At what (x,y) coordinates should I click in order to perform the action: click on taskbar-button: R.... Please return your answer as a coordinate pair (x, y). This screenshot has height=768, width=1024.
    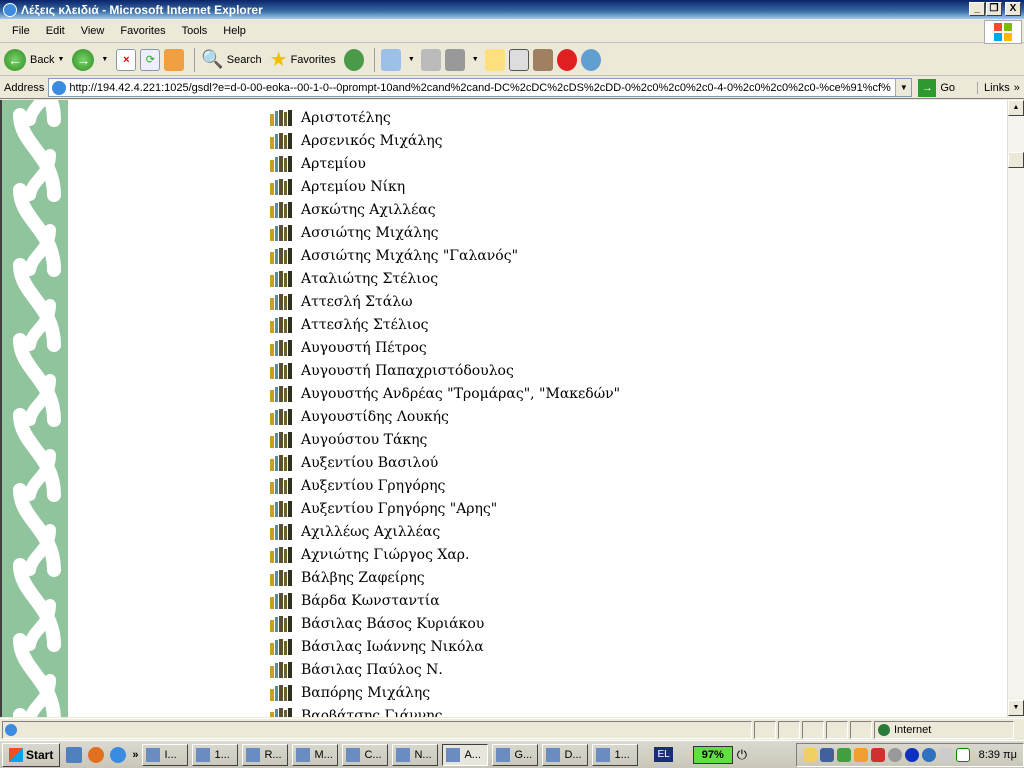
    Looking at the image, I should click on (265, 754).